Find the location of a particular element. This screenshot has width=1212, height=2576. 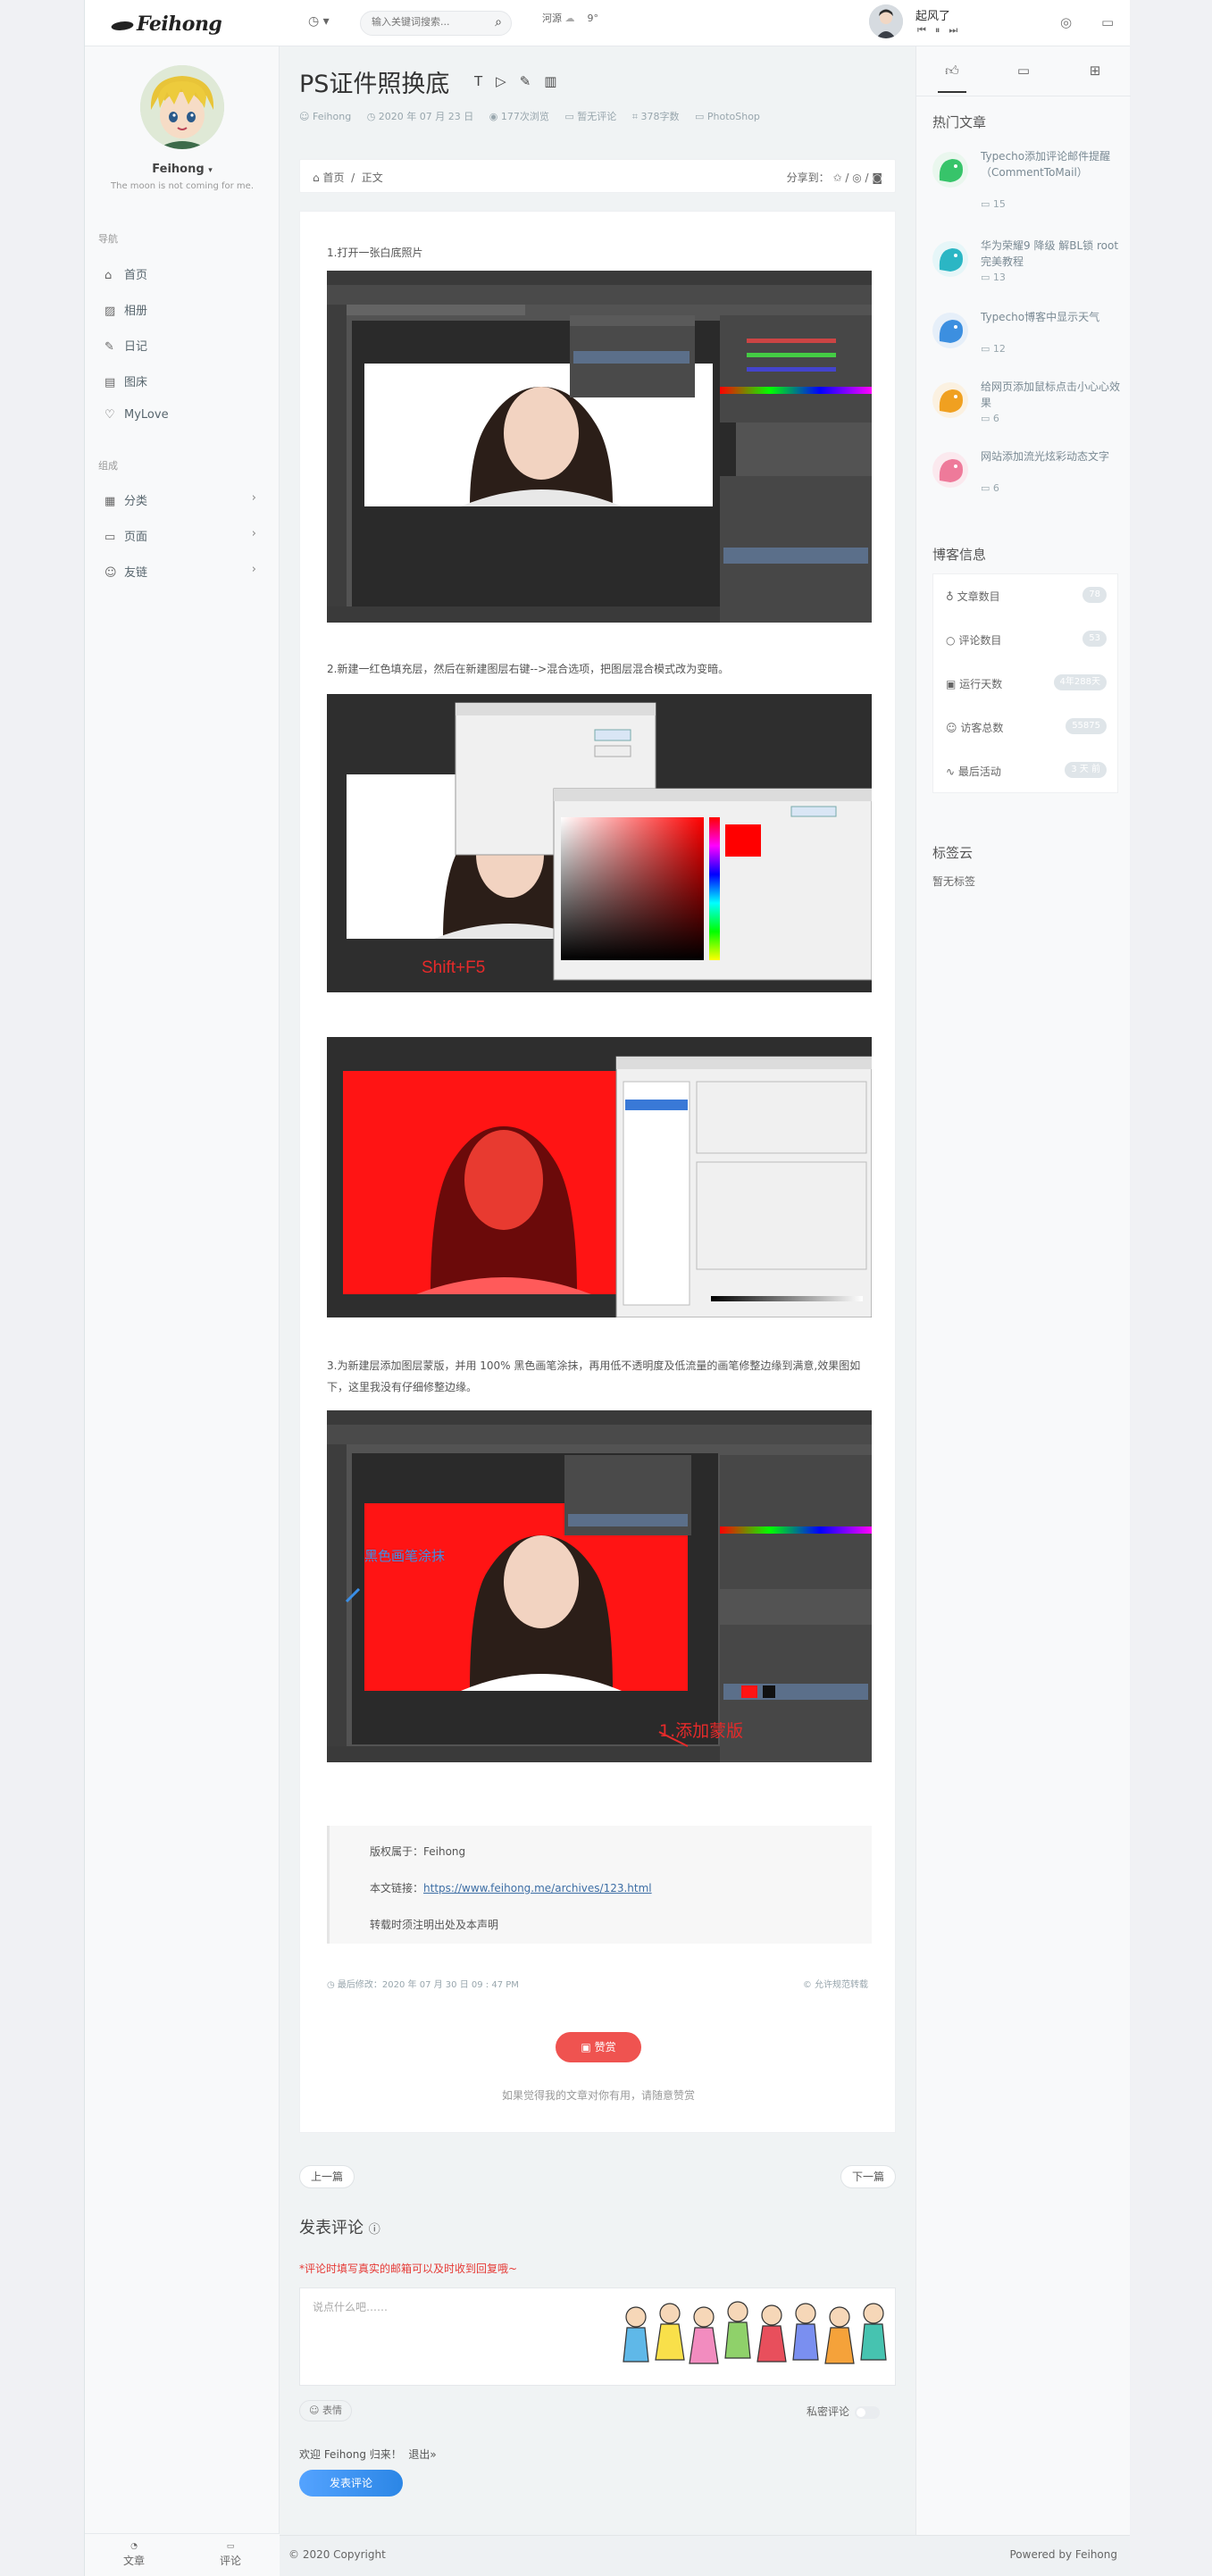

next-post-button: 下一篇 is located at coordinates (868, 2176).